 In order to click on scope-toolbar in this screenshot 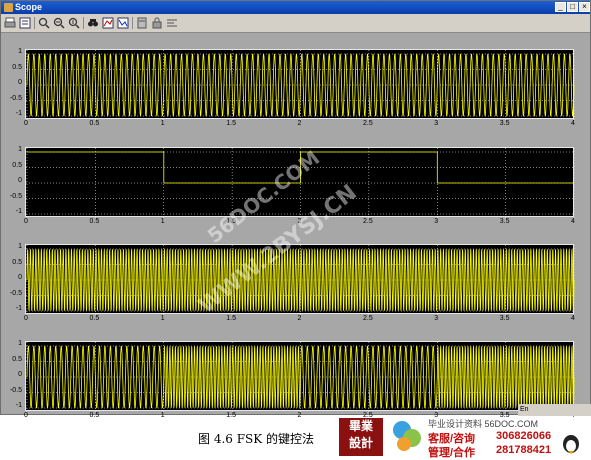, I will do `click(295, 23)`.